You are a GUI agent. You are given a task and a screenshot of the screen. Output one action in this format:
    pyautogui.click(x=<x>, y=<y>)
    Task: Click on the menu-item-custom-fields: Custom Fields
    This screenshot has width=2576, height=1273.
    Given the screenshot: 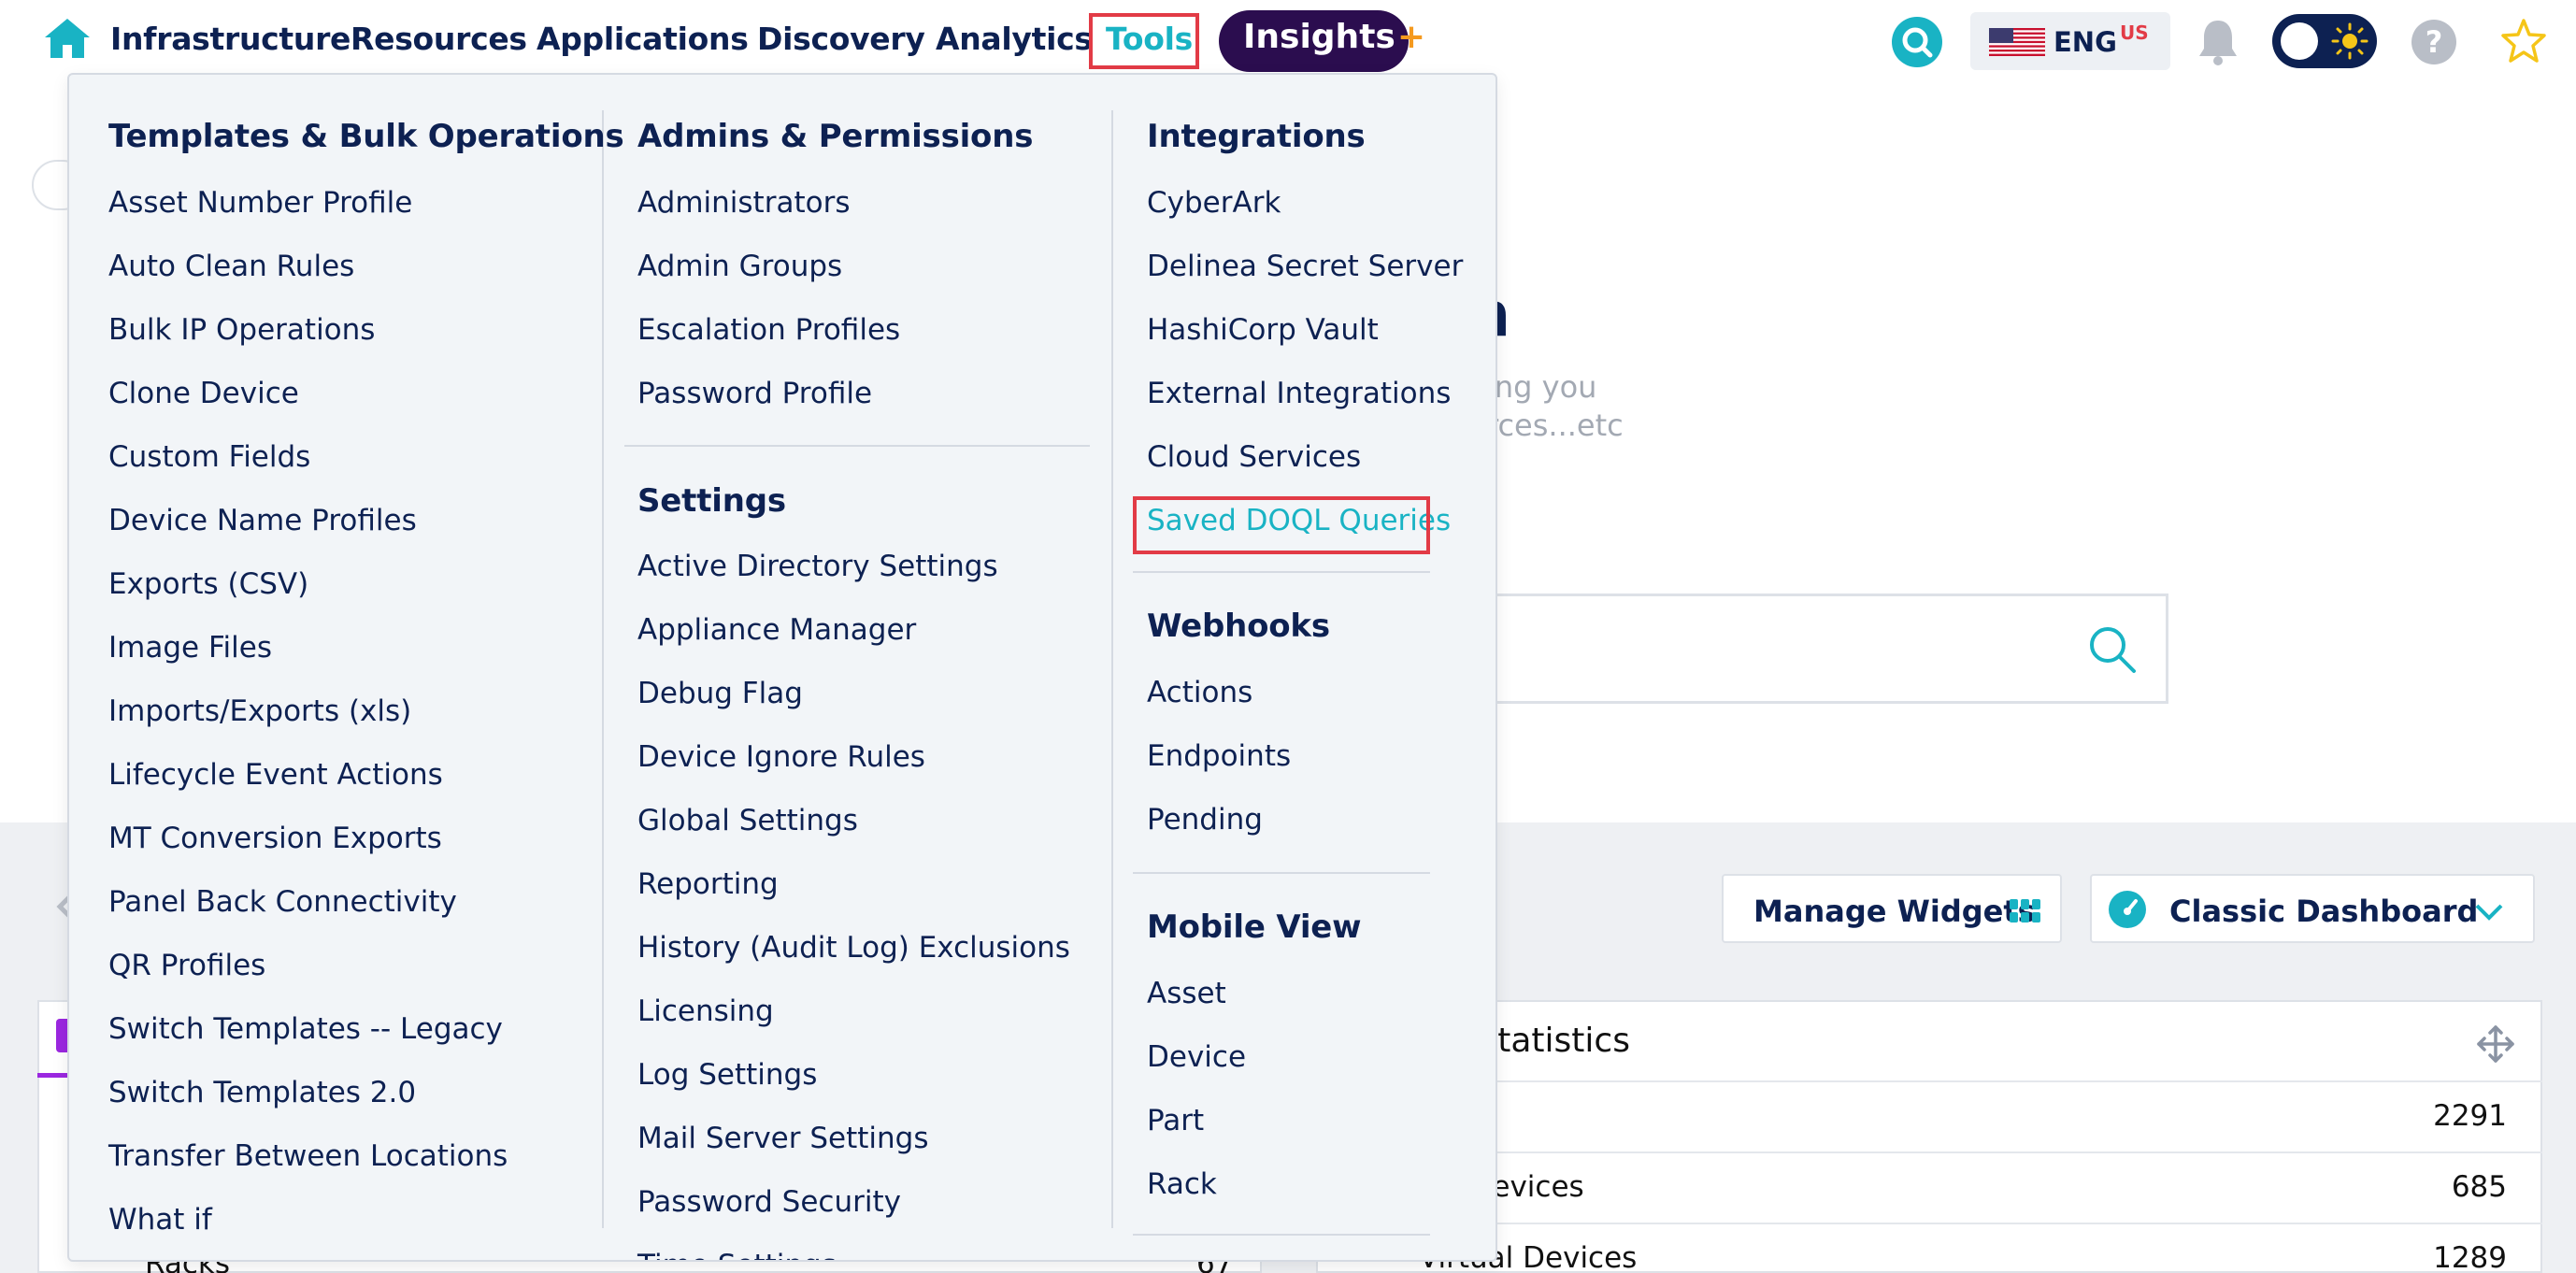 What is the action you would take?
    pyautogui.click(x=209, y=457)
    